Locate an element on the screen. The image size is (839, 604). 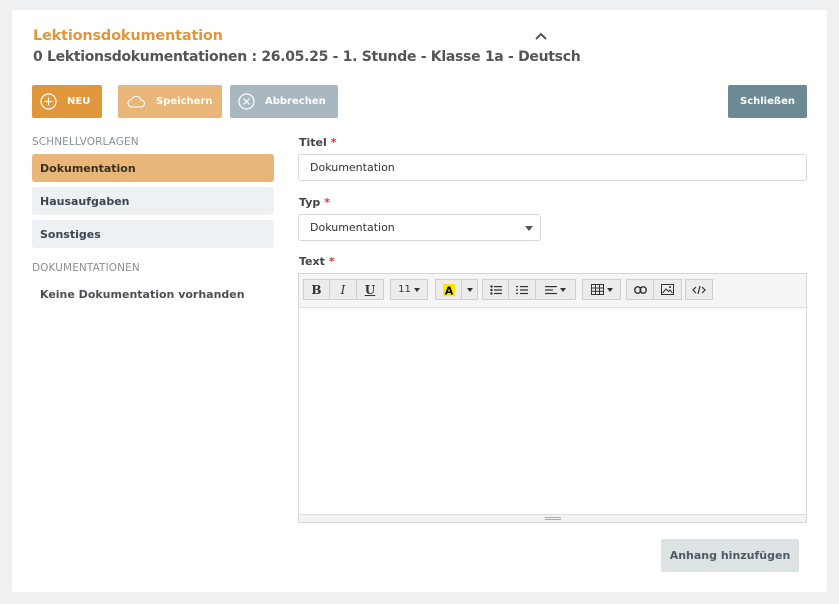
text-label: Text * is located at coordinates (317, 261).